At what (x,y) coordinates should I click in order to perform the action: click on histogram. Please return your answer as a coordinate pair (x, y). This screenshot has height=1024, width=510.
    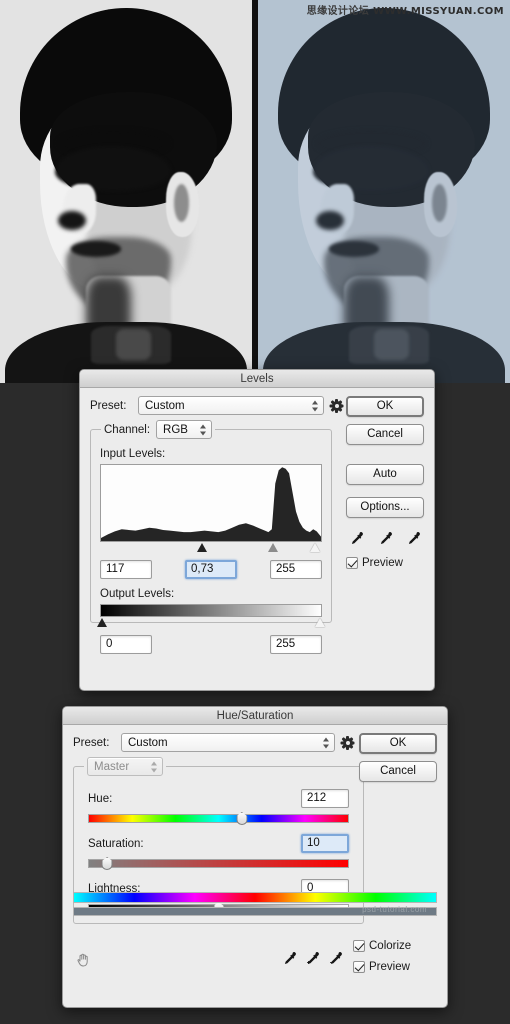
    Looking at the image, I should click on (211, 503).